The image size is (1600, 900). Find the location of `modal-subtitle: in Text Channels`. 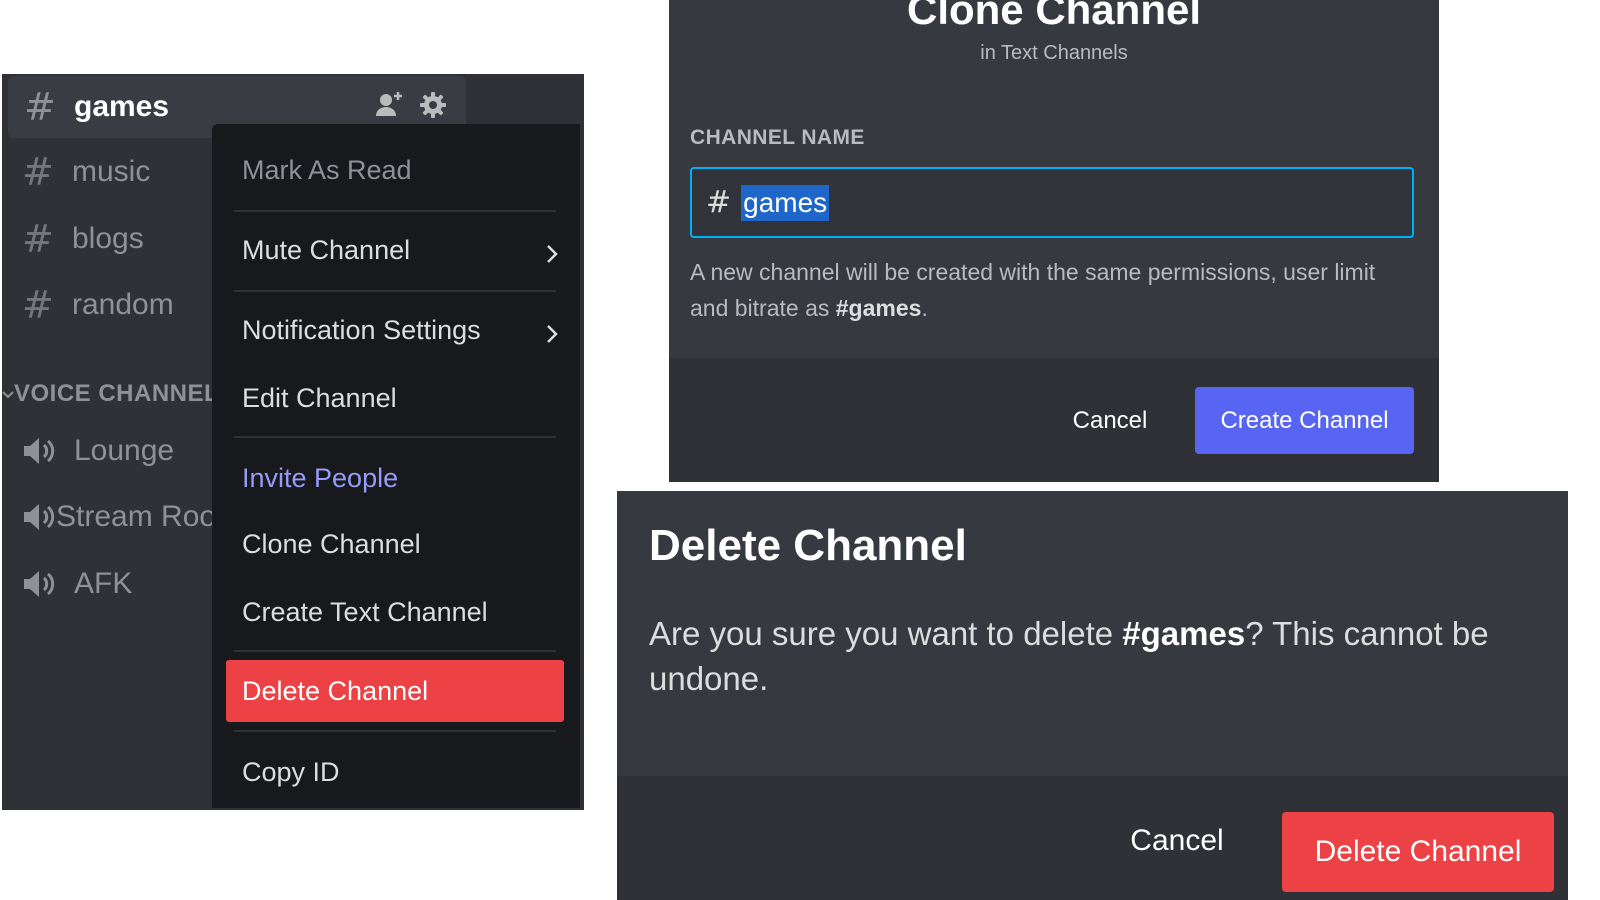

modal-subtitle: in Text Channels is located at coordinates (1054, 53).